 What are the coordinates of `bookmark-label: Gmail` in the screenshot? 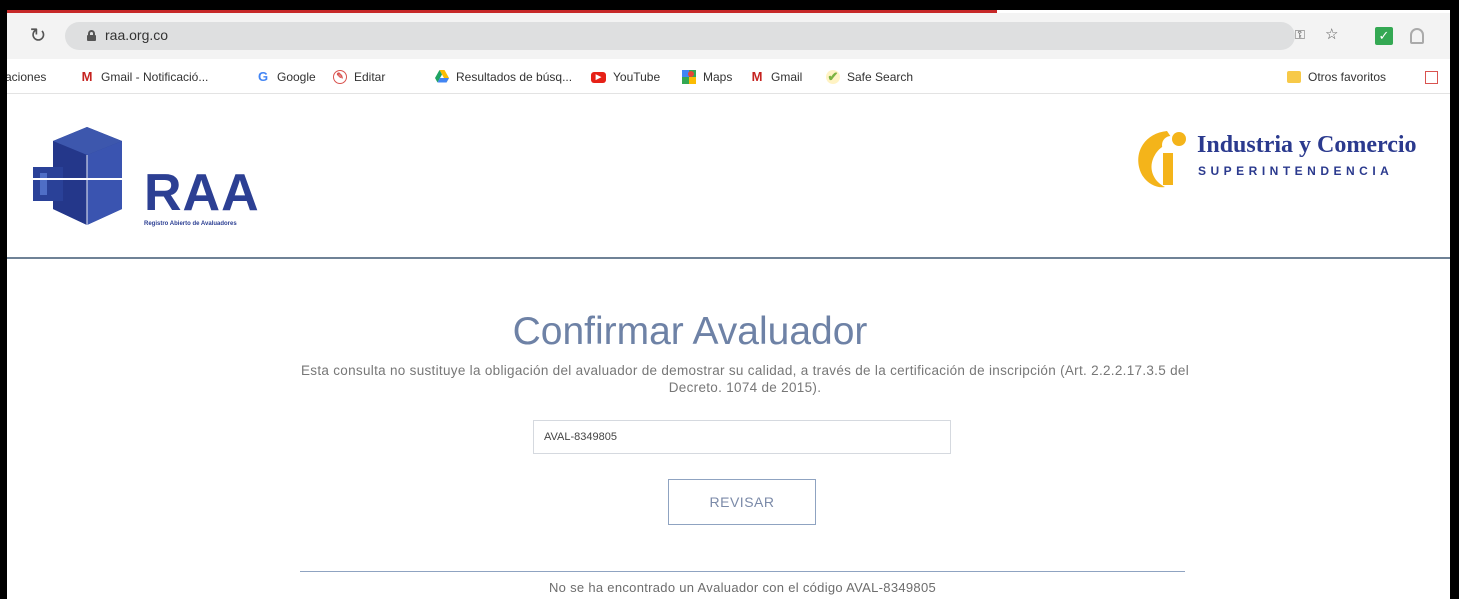 It's located at (787, 77).